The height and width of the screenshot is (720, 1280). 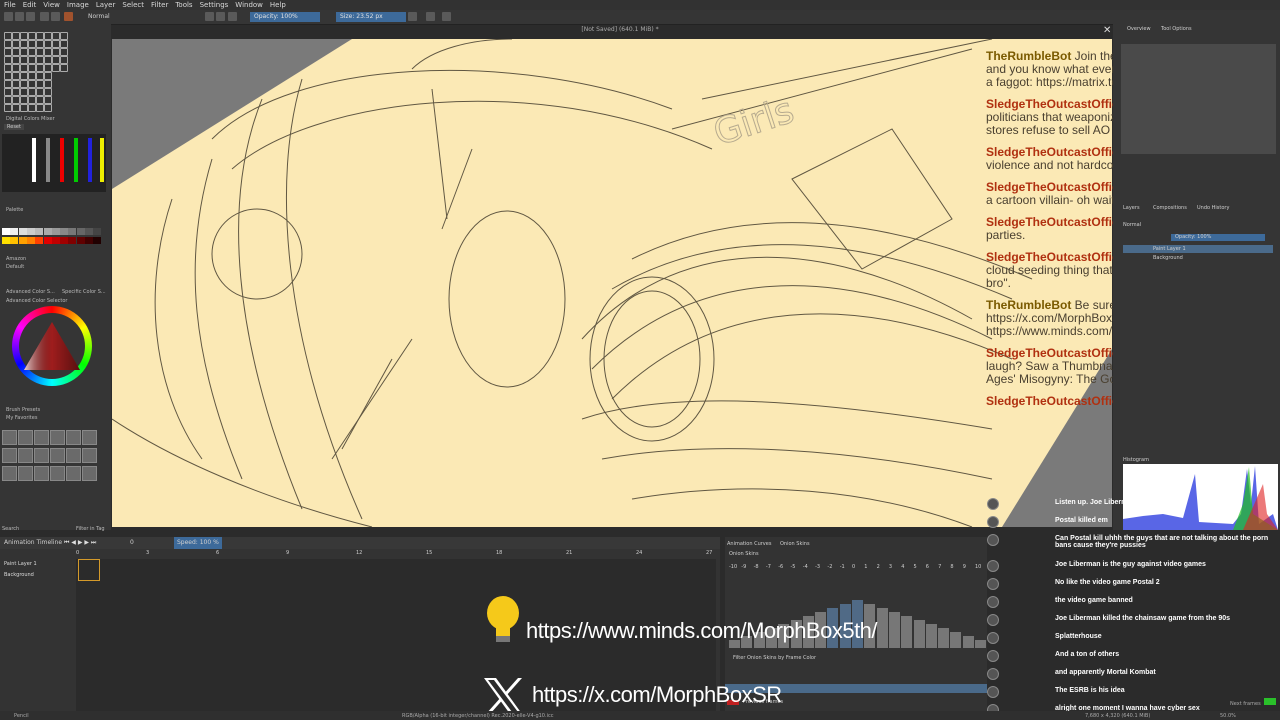 I want to click on mirror-vertical-icon, so click(x=430, y=16).